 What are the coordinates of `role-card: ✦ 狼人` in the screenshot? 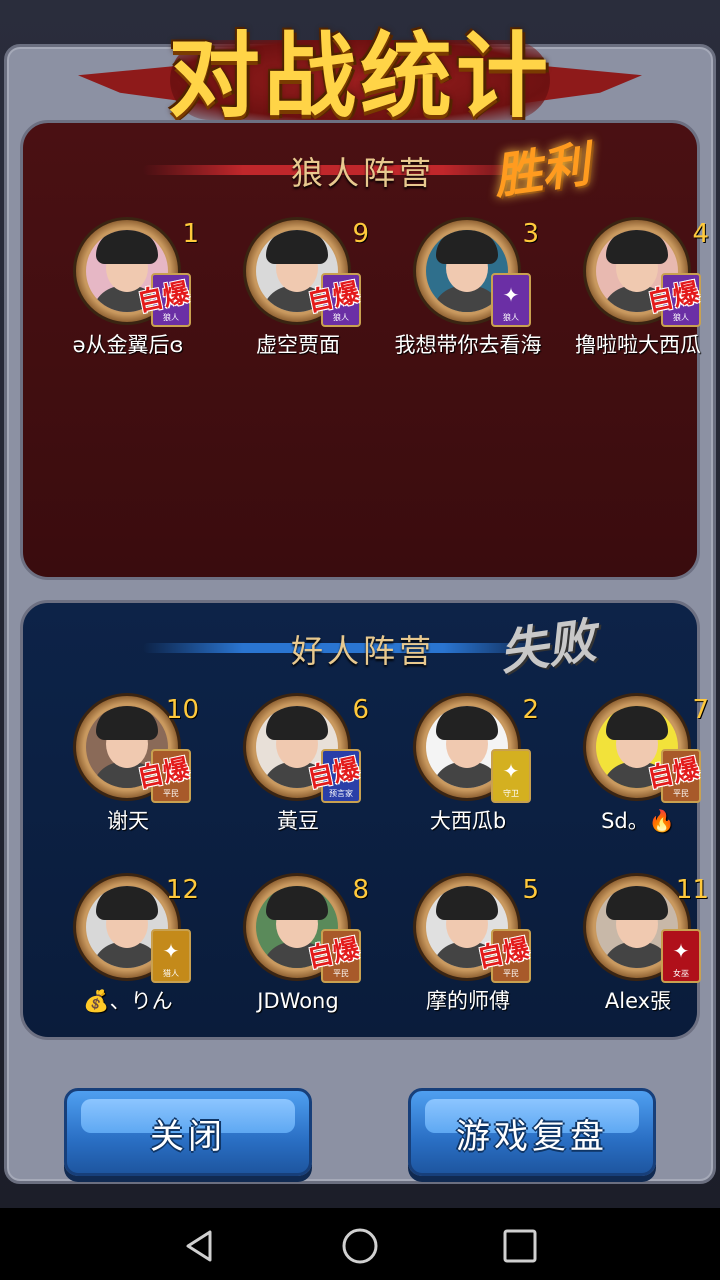 It's located at (511, 300).